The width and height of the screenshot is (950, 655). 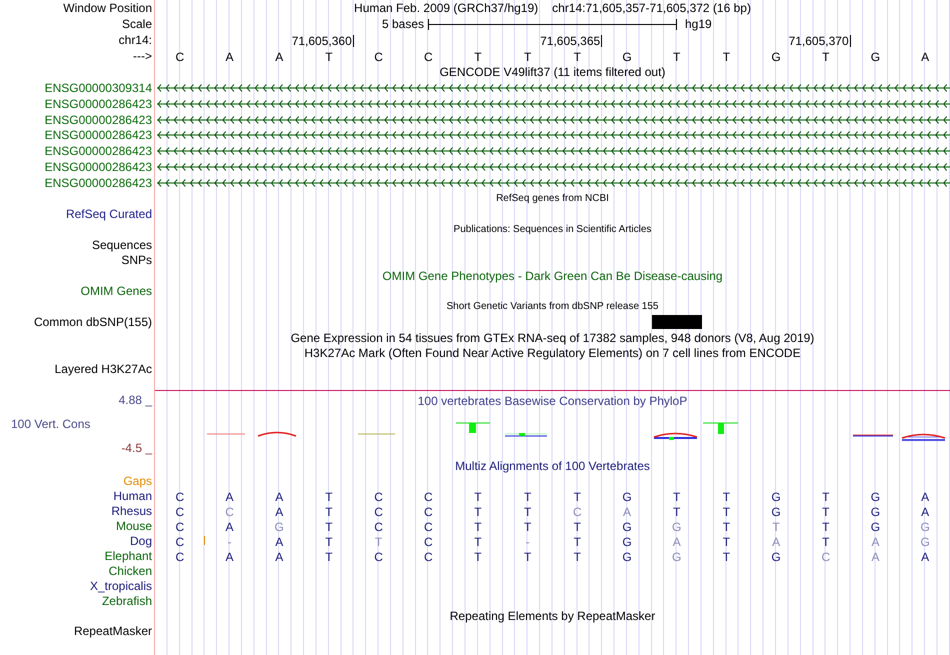 I want to click on species-label: Chicken, so click(x=130, y=571).